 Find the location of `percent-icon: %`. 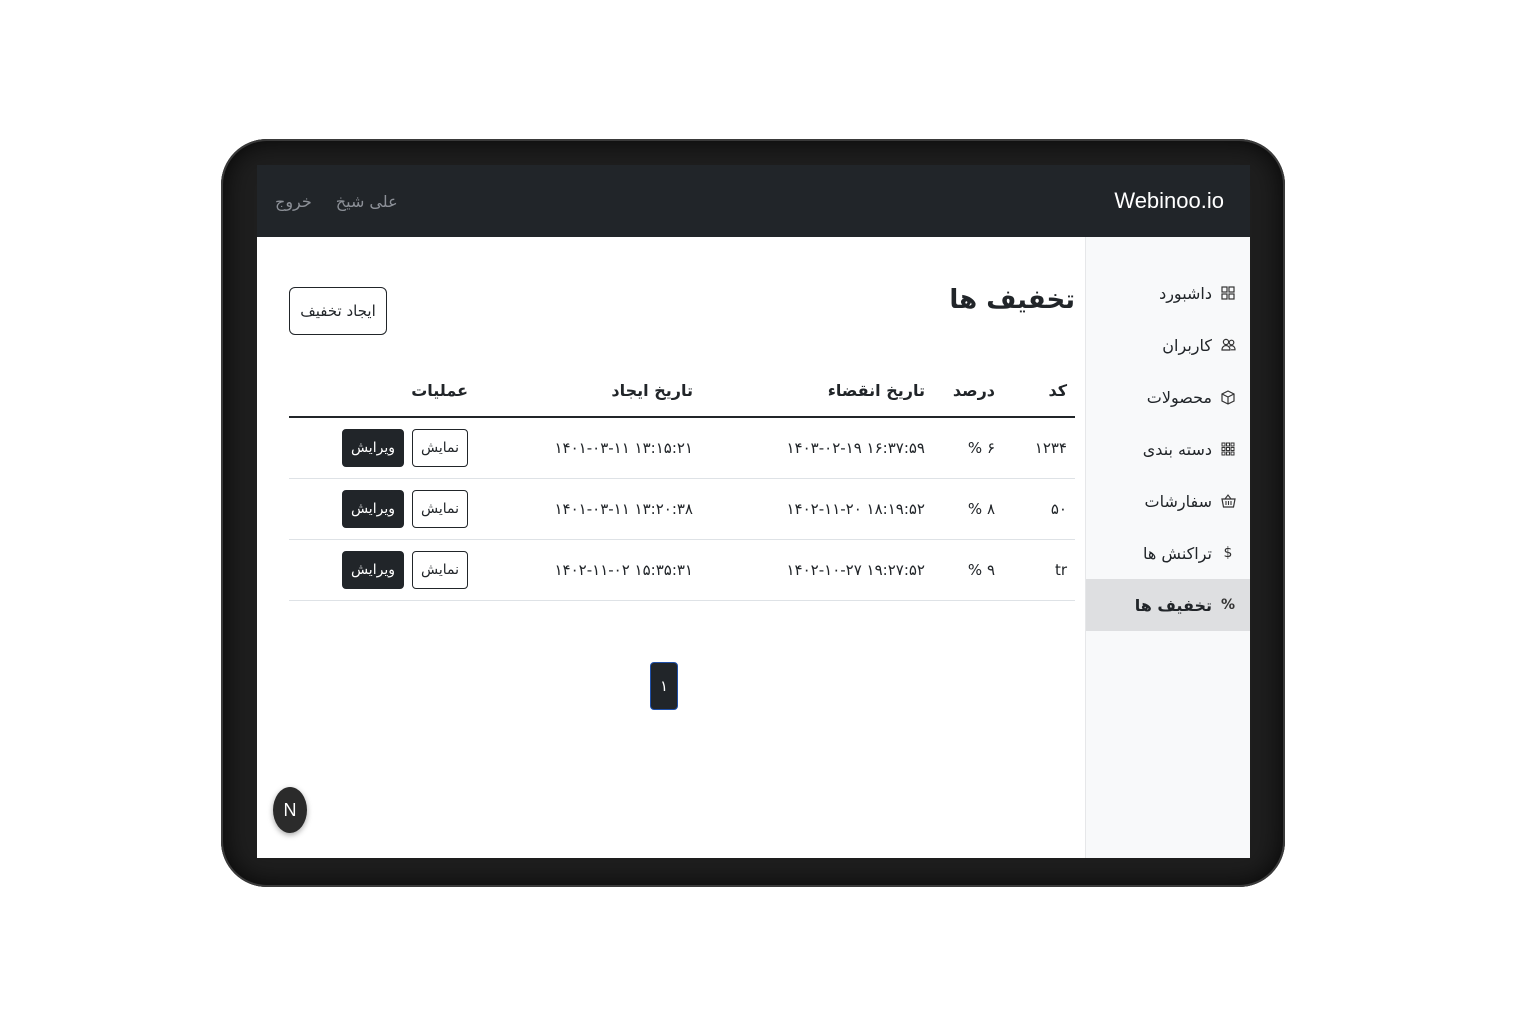

percent-icon: % is located at coordinates (1228, 605).